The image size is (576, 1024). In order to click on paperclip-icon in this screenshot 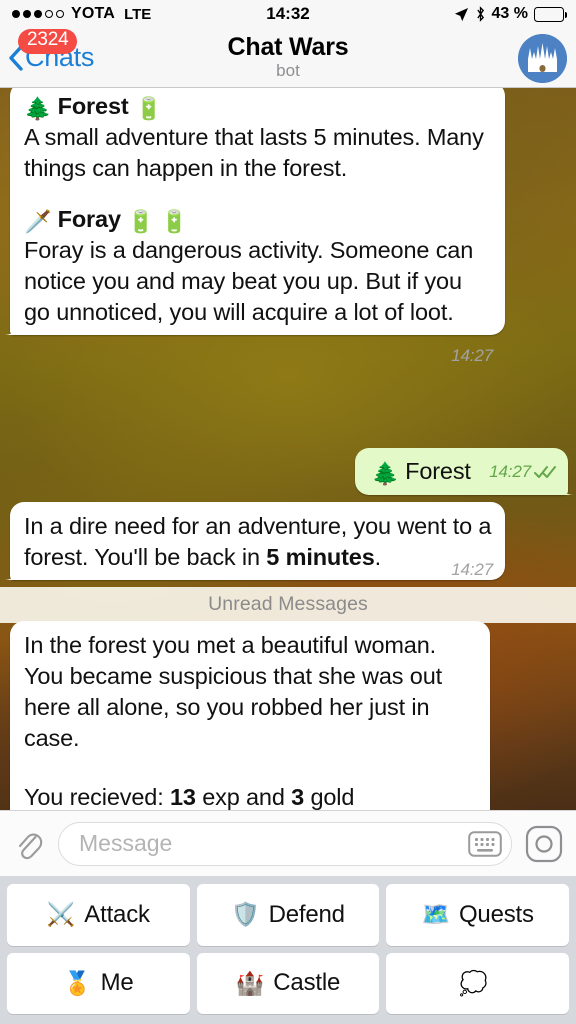, I will do `click(30, 846)`.